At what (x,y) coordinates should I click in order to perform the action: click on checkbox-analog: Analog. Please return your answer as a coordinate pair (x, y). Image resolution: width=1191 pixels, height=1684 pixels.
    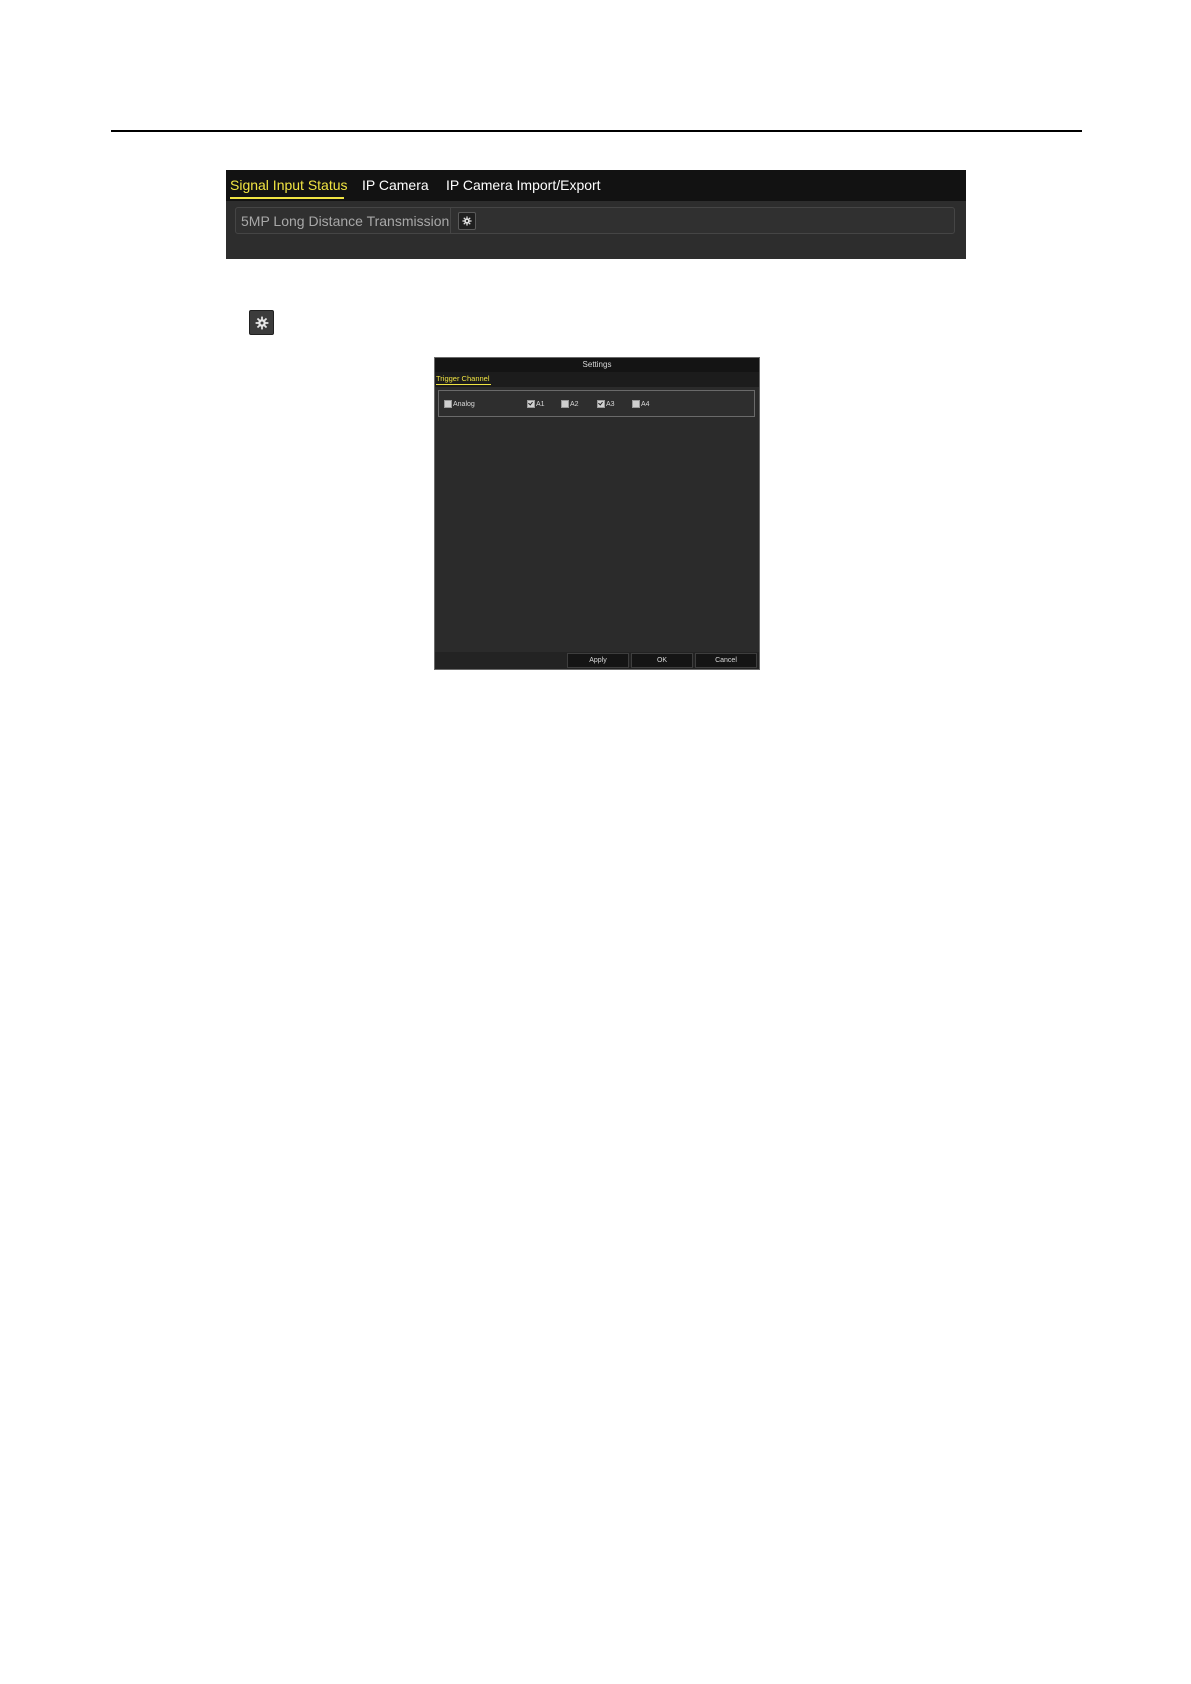
    Looking at the image, I should click on (459, 404).